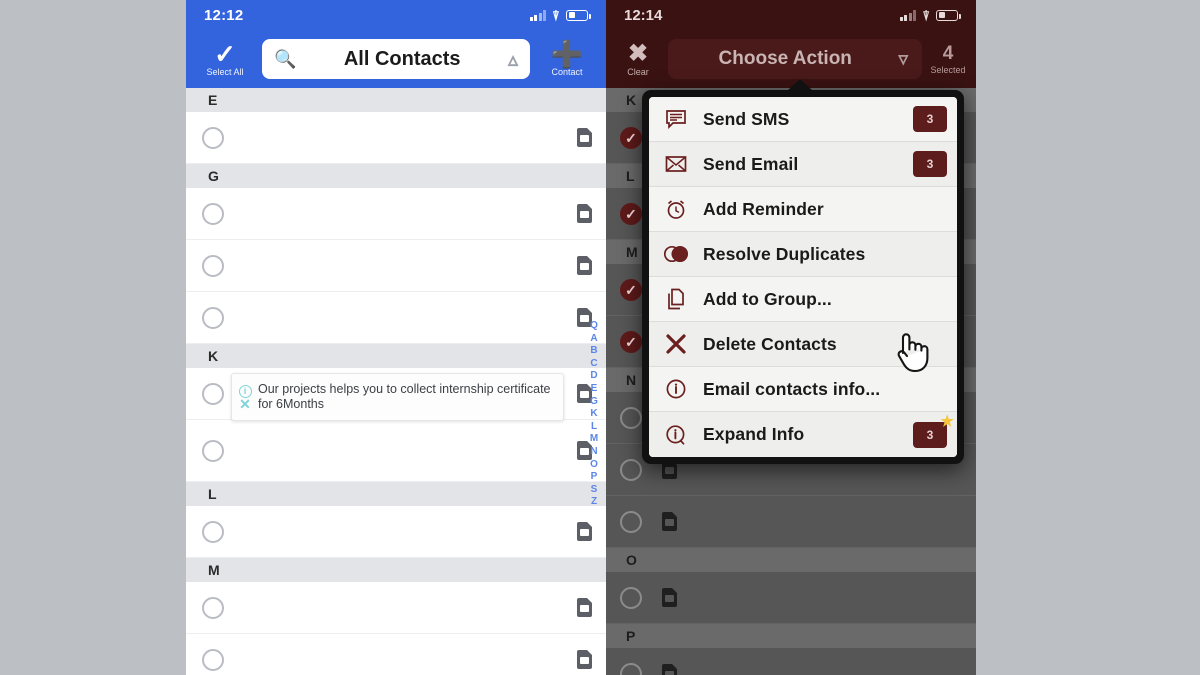 This screenshot has height=675, width=1200. Describe the element at coordinates (396, 15) in the screenshot. I see `left-status-bar: 12:12 ⍒` at that location.